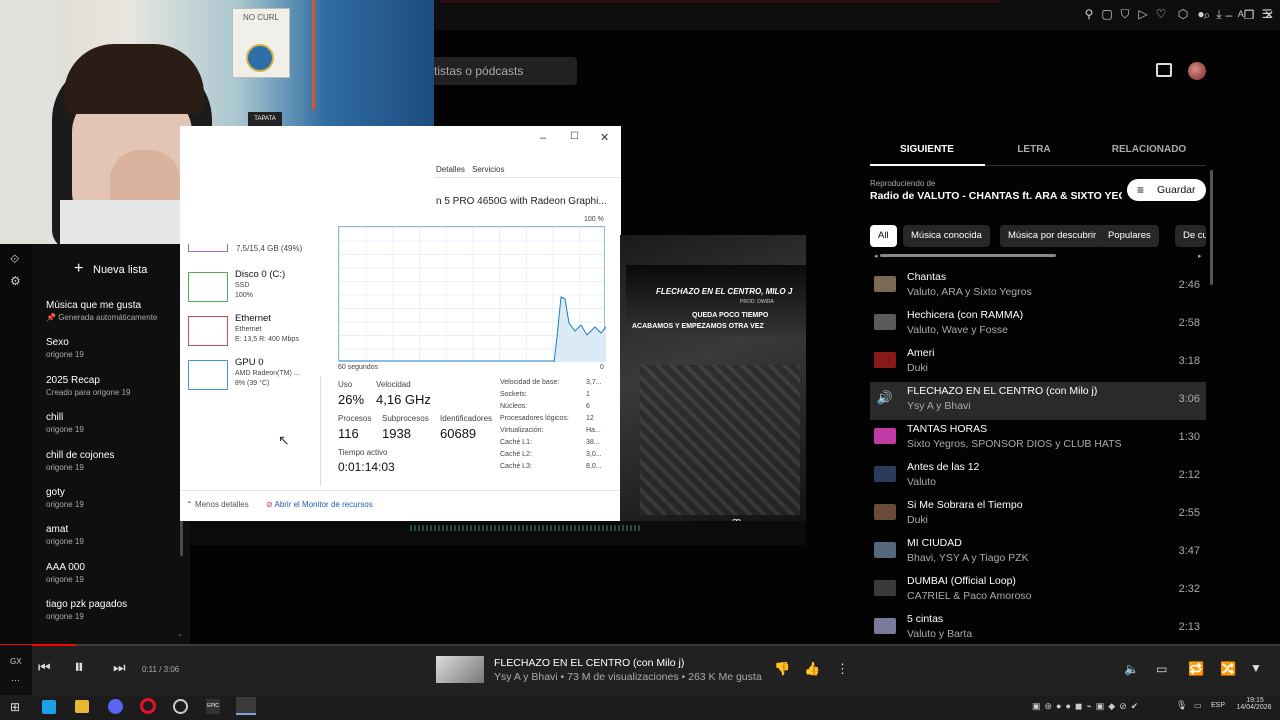 The width and height of the screenshot is (1280, 720). I want to click on now-playing-title: FLECHAZO EN EL CENTRO (con Milo j), so click(589, 663).